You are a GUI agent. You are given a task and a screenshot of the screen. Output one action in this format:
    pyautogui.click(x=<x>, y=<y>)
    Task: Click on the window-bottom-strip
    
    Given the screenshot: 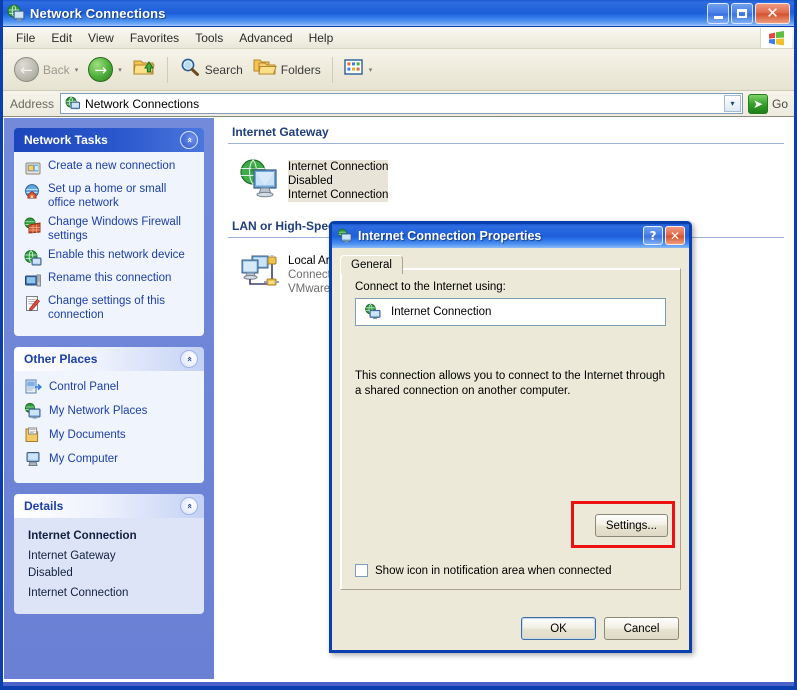 What is the action you would take?
    pyautogui.click(x=398, y=684)
    